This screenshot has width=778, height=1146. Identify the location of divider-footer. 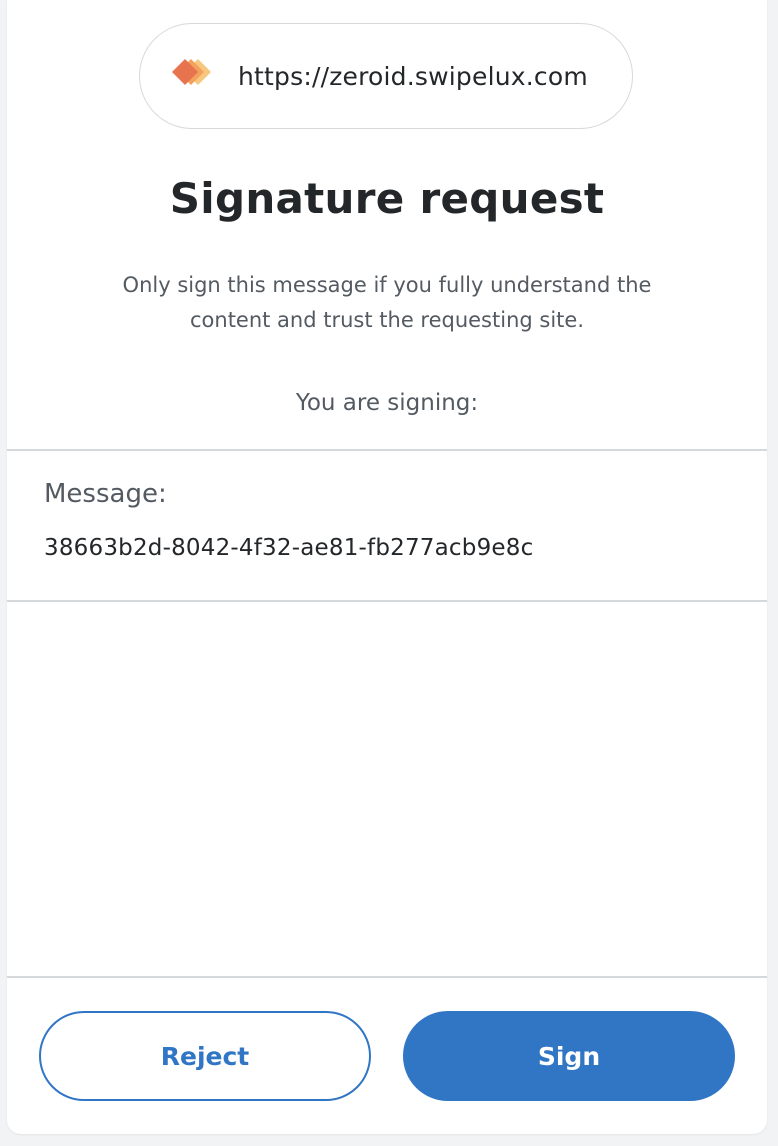
(387, 977).